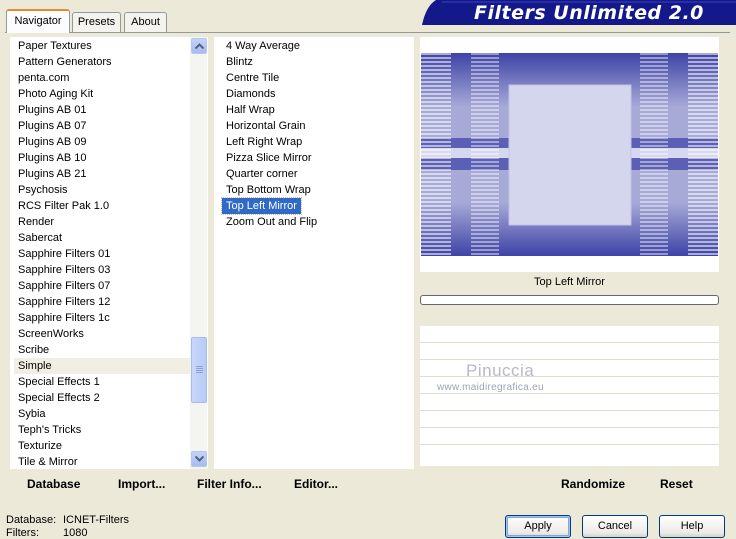 The image size is (736, 539). What do you see at coordinates (102, 190) in the screenshot?
I see `category-item: Psychosis` at bounding box center [102, 190].